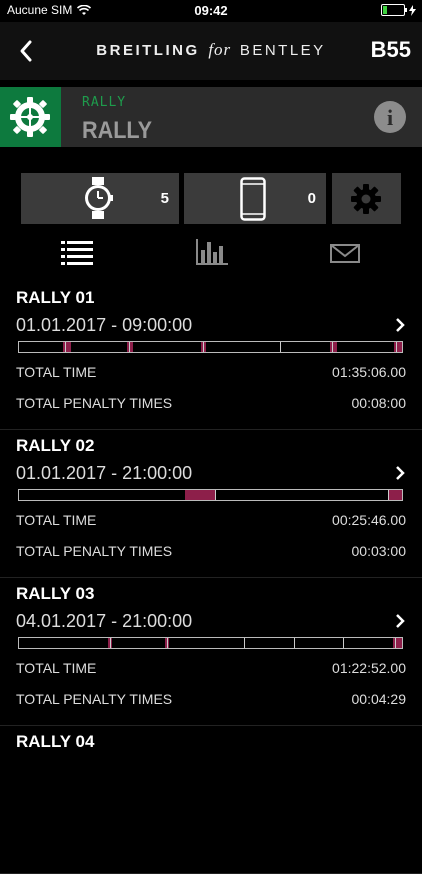  I want to click on rally-entry-title: RALLY 01, so click(55, 297).